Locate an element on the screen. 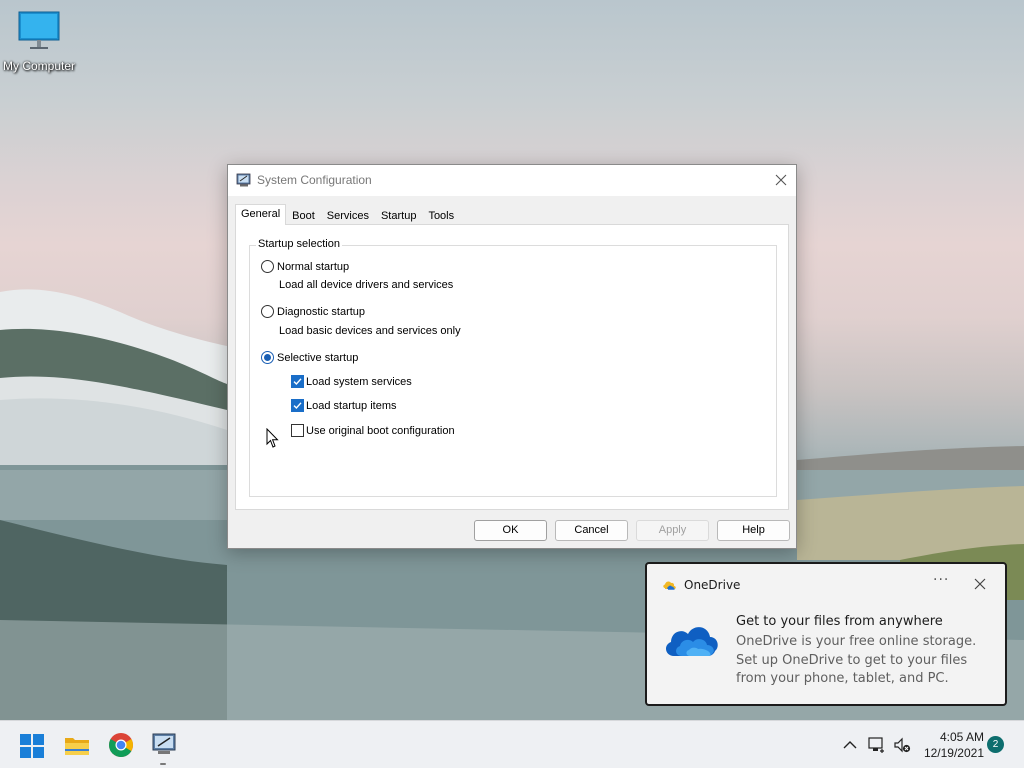  chrome-icon is located at coordinates (121, 745).